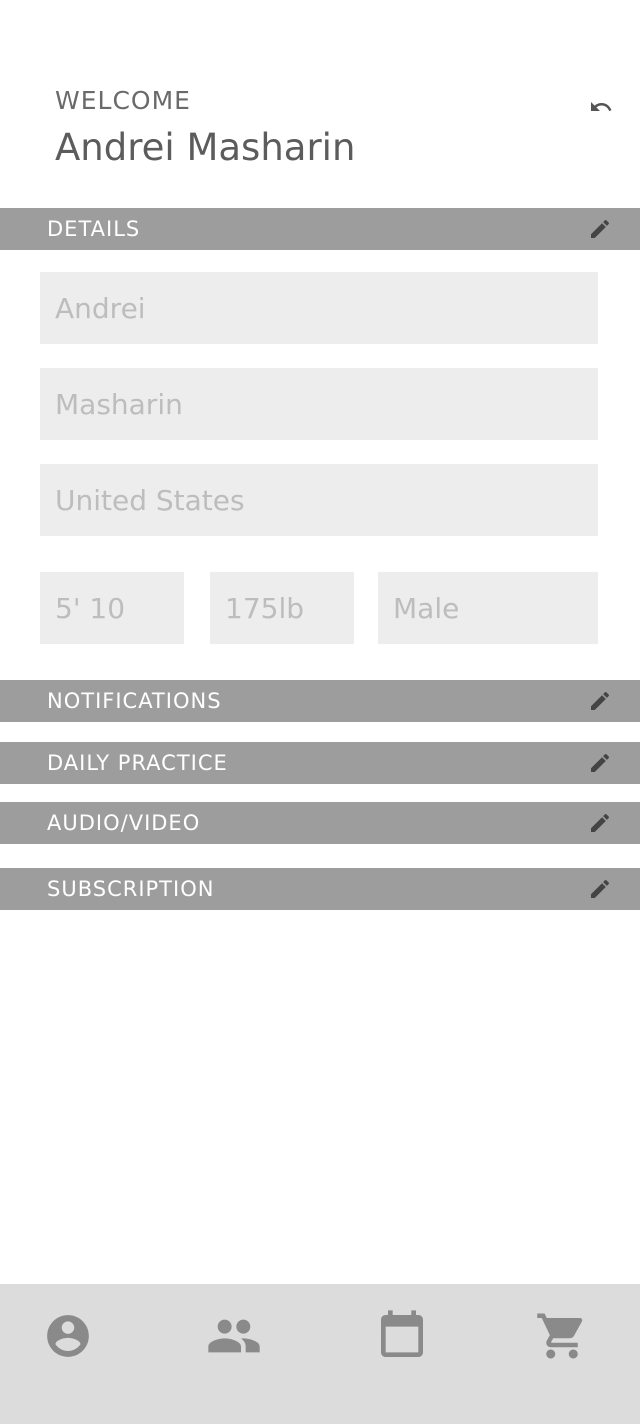 This screenshot has width=640, height=1424. Describe the element at coordinates (320, 889) in the screenshot. I see `section-subscription: SUBSCRIPTION` at that location.